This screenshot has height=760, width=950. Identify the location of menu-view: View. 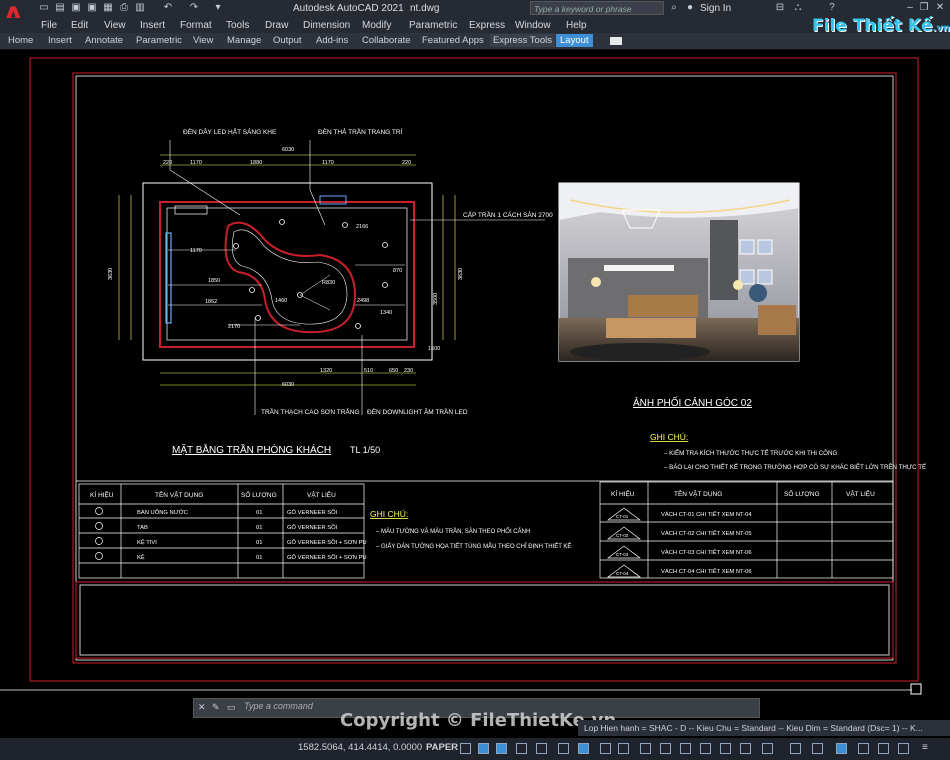
(115, 25).